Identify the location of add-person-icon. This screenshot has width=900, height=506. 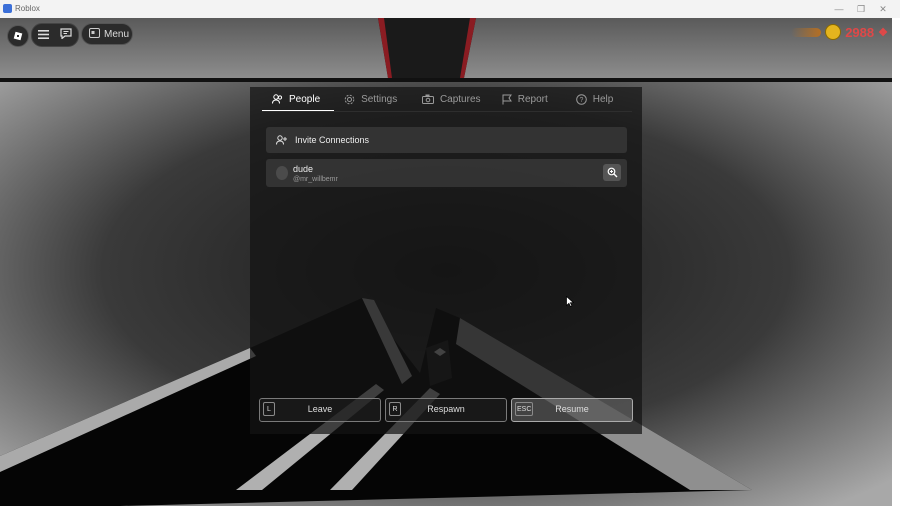
(281, 140).